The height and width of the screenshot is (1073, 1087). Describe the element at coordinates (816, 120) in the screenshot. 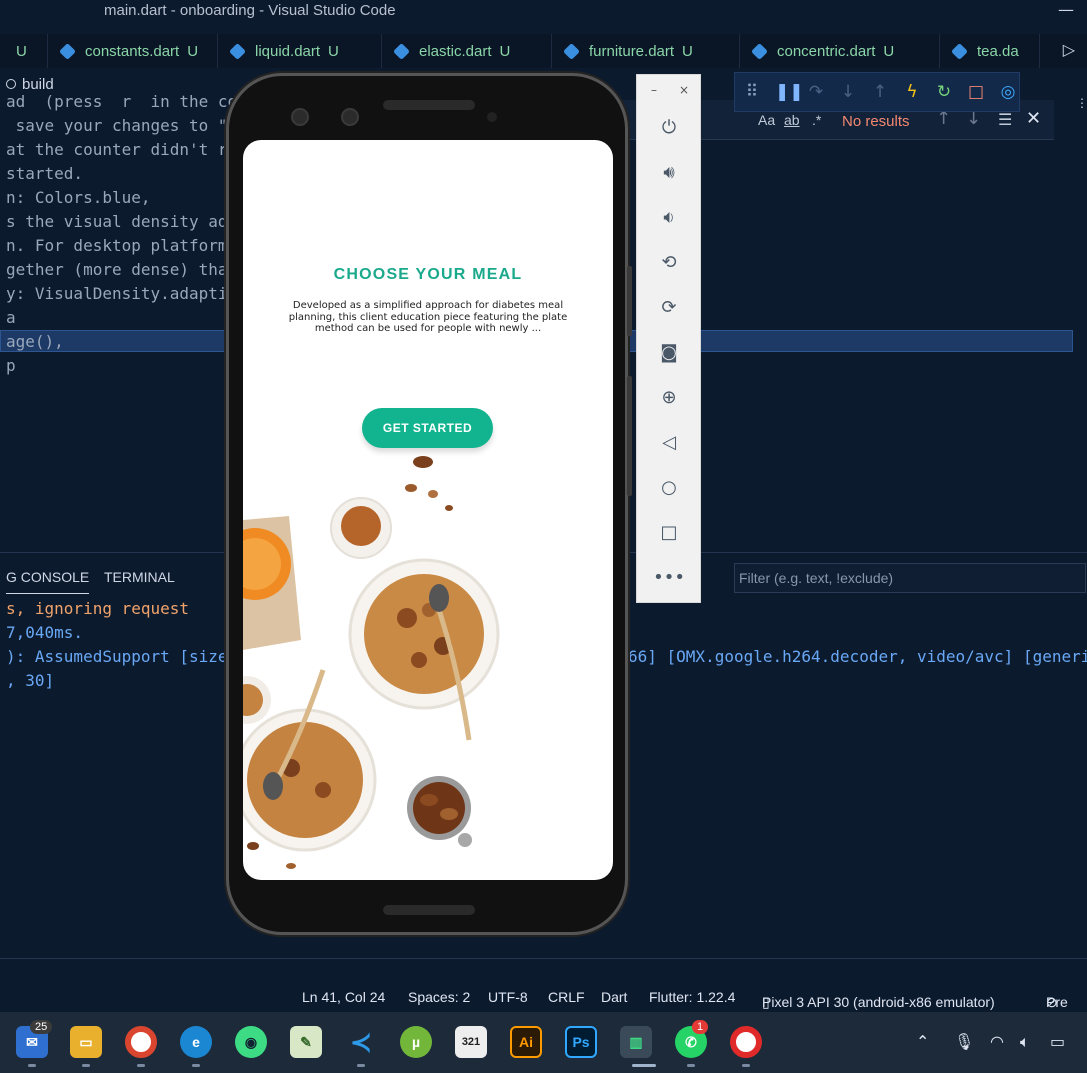

I see `regex-toggle: .*` at that location.